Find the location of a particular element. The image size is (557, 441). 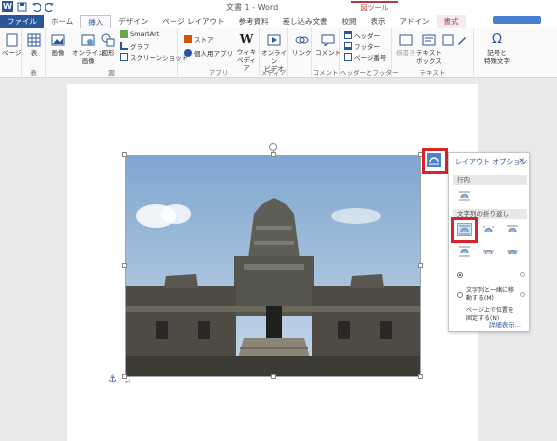

shapes-label: 図形 is located at coordinates (108, 53).